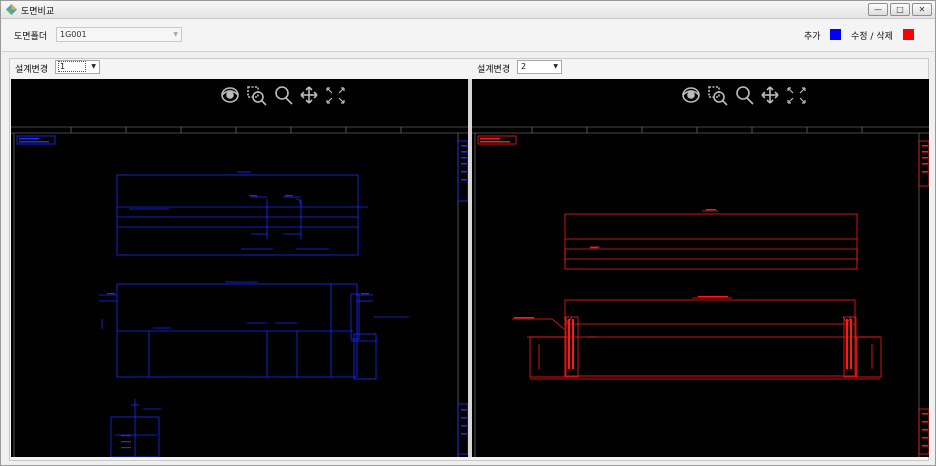 The height and width of the screenshot is (466, 936). I want to click on right-revision-select: 2 ▼, so click(539, 67).